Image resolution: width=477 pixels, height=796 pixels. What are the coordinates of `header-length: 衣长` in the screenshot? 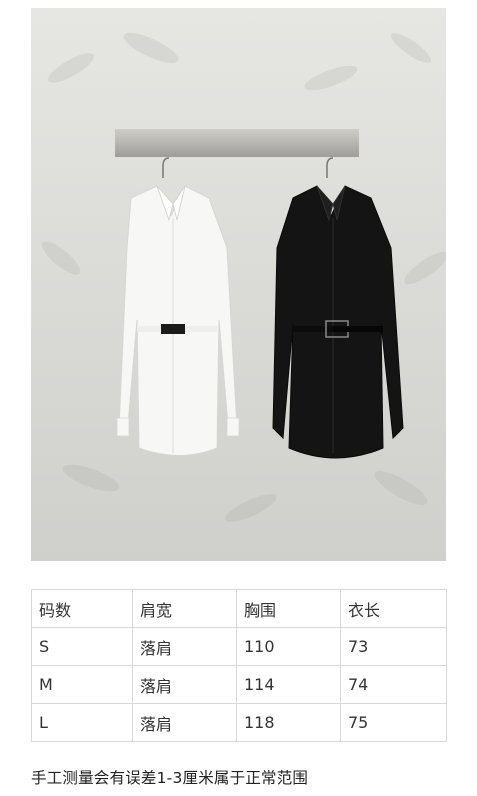 It's located at (393, 608).